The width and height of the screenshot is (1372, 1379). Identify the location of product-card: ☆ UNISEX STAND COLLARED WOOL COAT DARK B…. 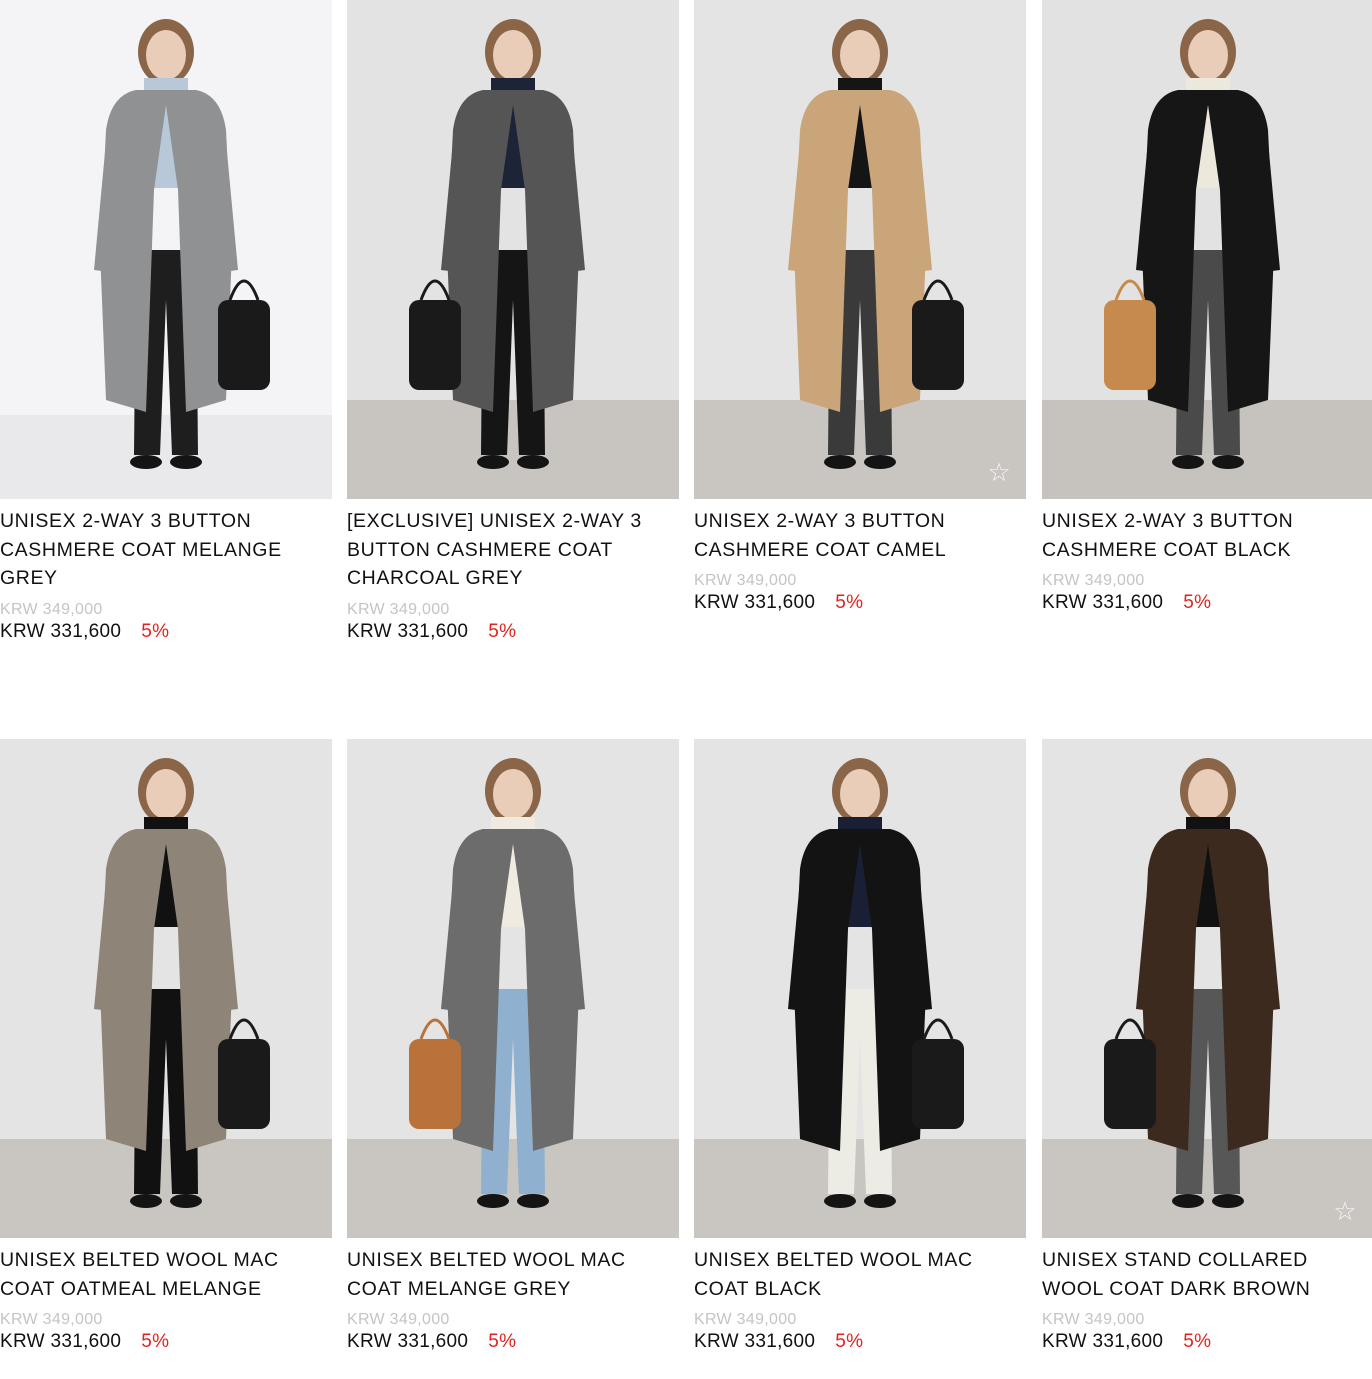
(1207, 1046).